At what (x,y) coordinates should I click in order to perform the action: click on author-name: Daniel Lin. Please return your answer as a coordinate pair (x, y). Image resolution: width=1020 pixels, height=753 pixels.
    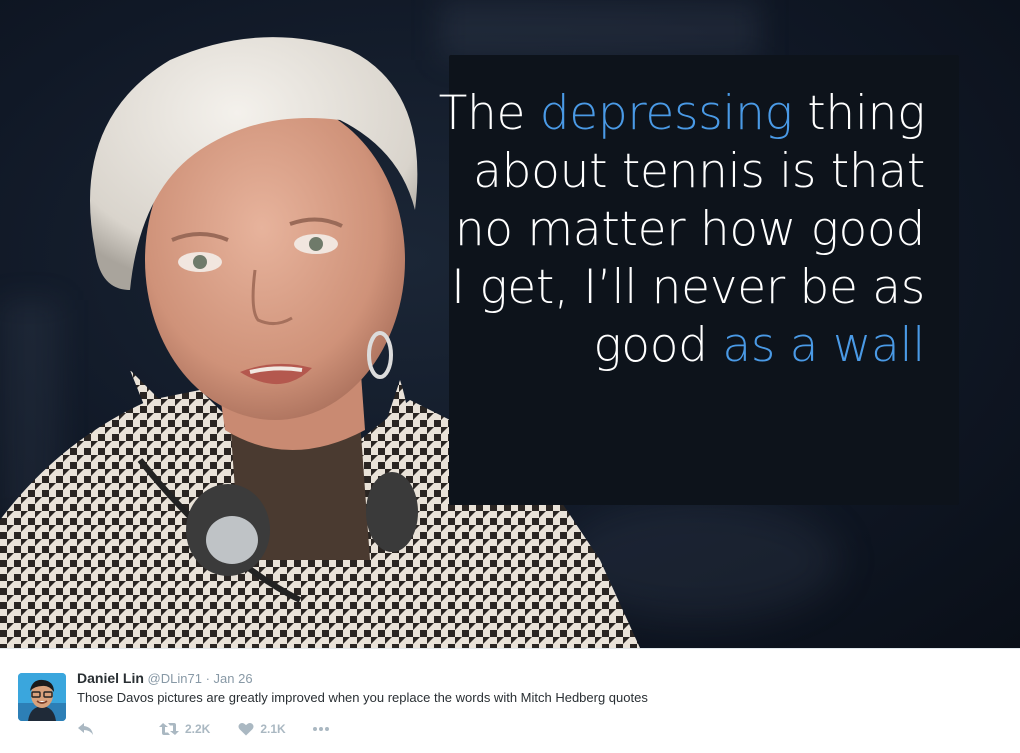
    Looking at the image, I should click on (110, 678).